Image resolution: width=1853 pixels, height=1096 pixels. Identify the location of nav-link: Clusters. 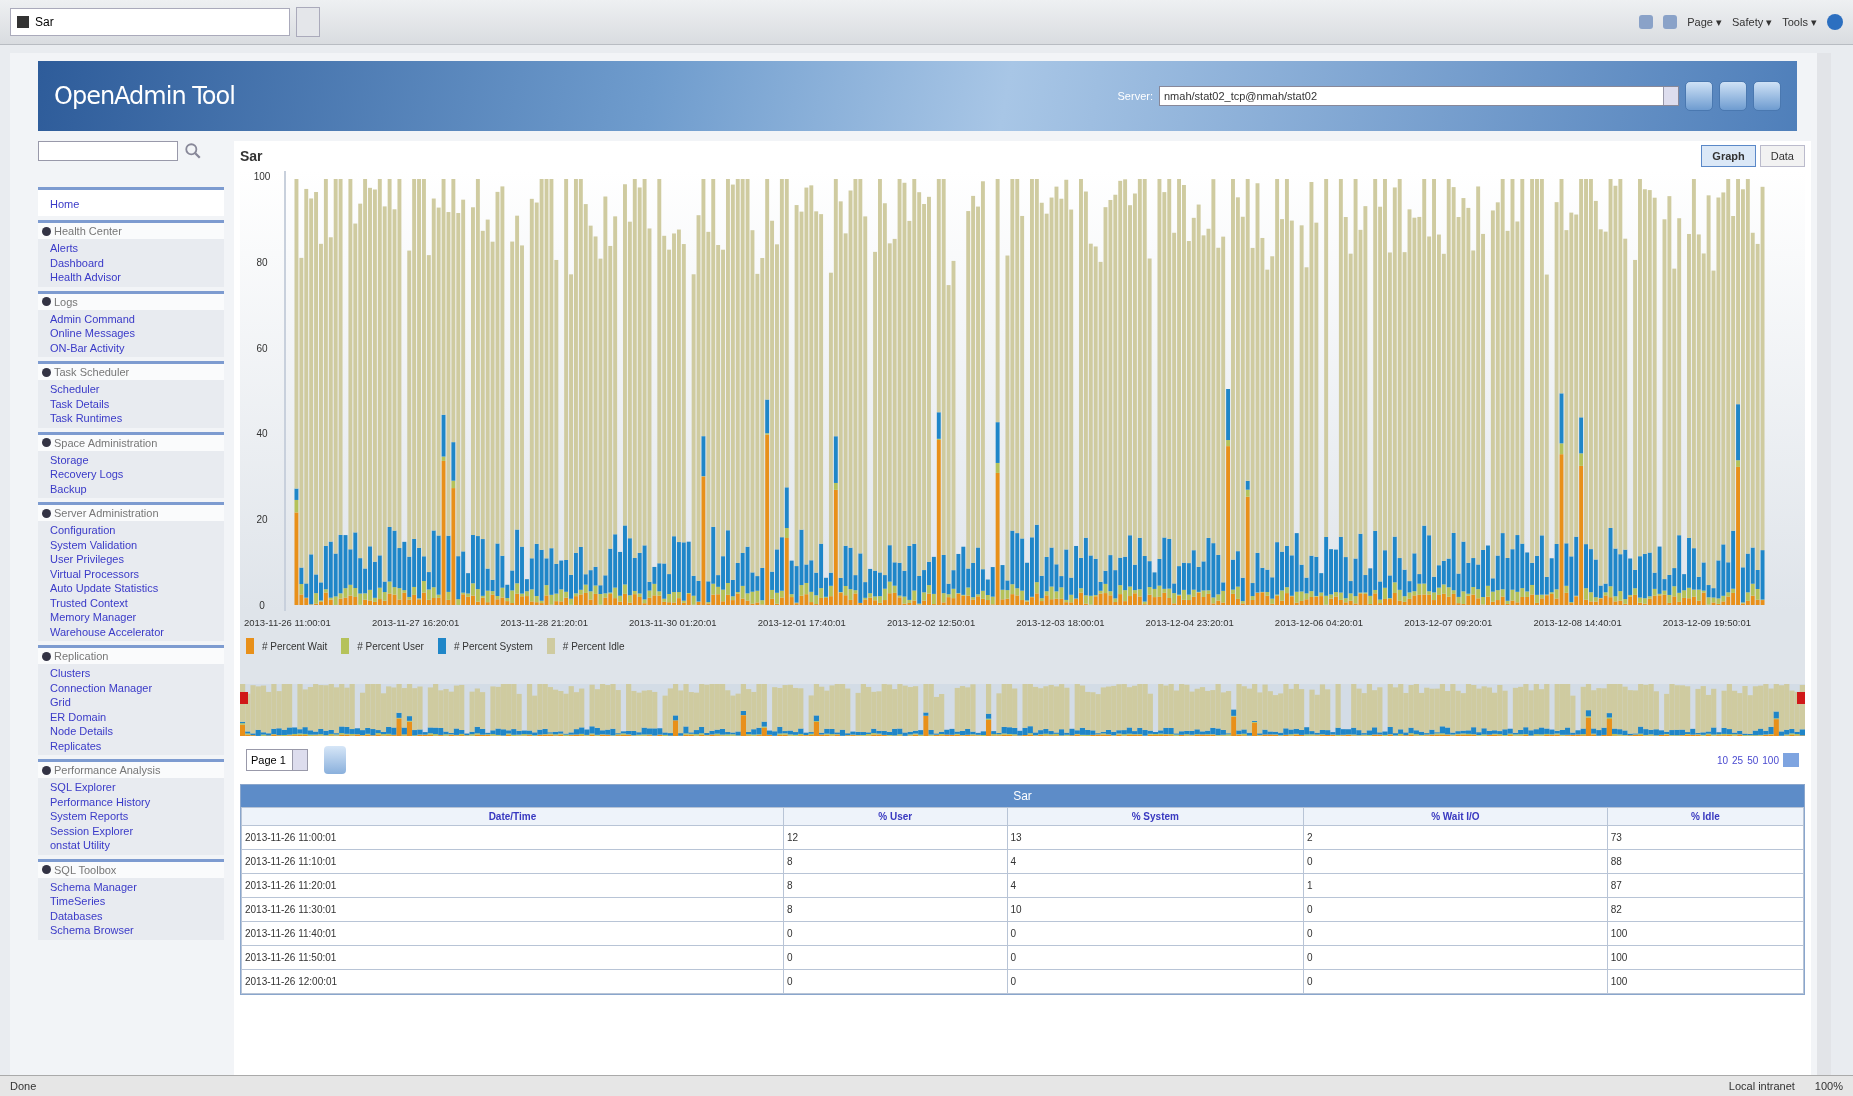
(70, 673).